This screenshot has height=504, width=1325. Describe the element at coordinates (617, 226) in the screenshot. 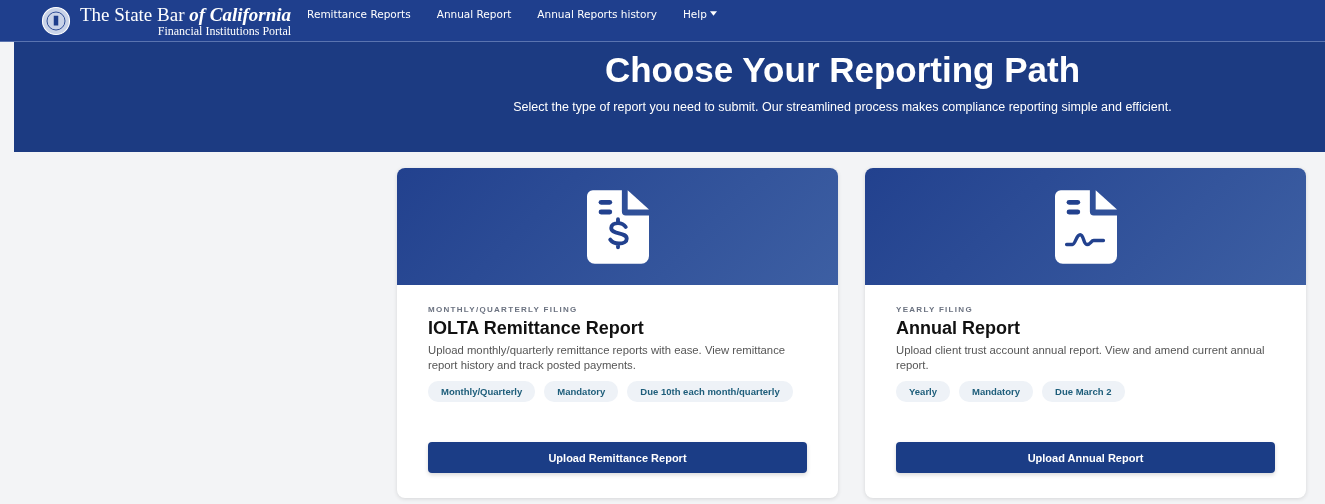

I see `dollar-document-icon` at that location.